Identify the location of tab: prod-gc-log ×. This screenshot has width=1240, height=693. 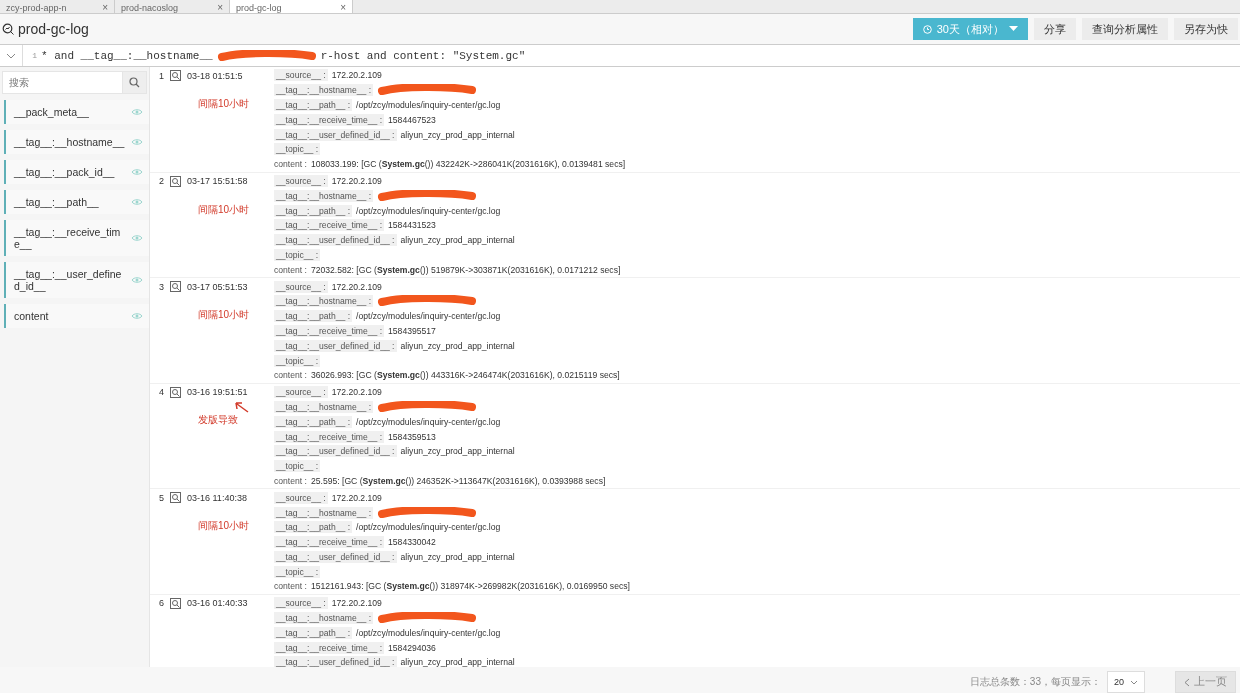
(291, 6).